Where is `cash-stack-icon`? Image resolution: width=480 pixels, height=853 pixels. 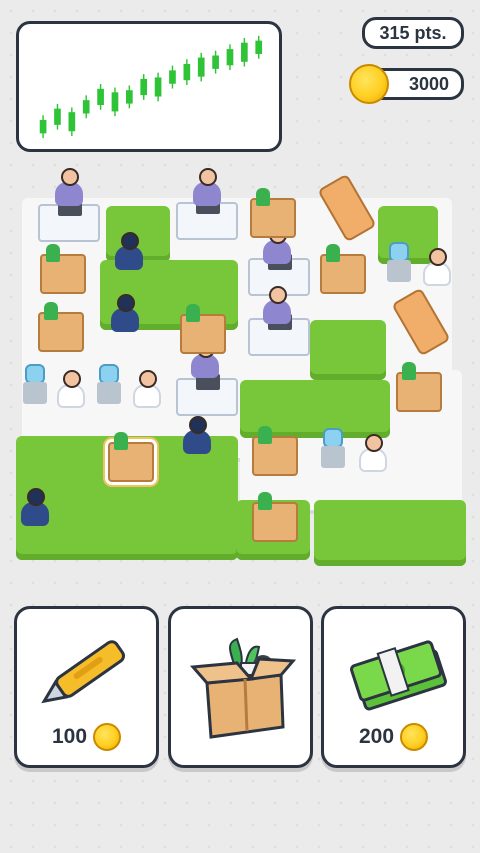
cash-stack-icon is located at coordinates (398, 675).